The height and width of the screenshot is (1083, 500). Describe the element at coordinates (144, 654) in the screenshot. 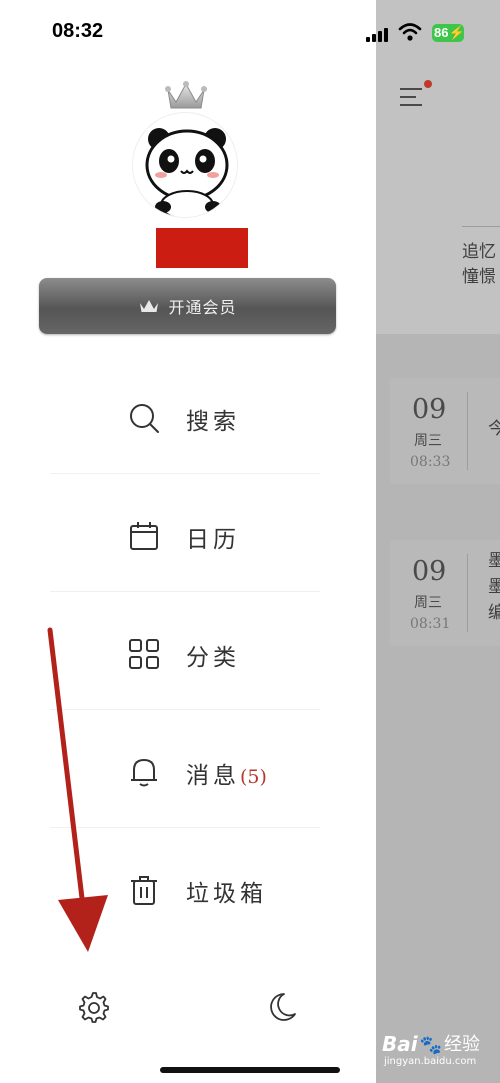

I see `grid-icon` at that location.